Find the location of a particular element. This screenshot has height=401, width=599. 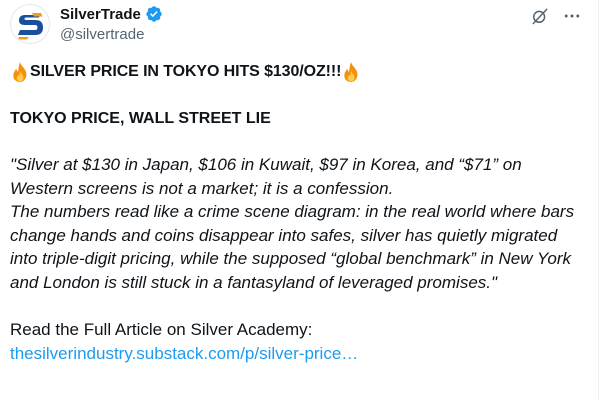

headline-text: SILVER PRICE IN TOKYO HITS $130/OZ!!! is located at coordinates (186, 71).